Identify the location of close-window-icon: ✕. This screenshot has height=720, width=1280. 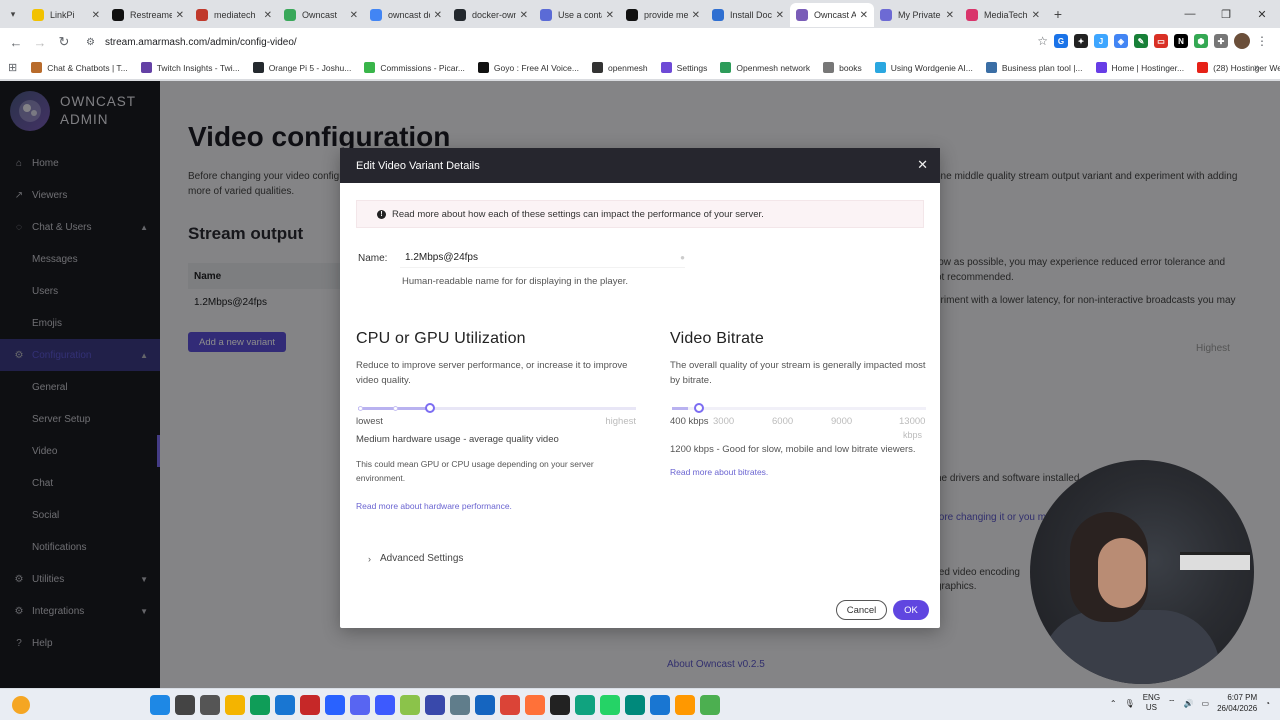
(1262, 14).